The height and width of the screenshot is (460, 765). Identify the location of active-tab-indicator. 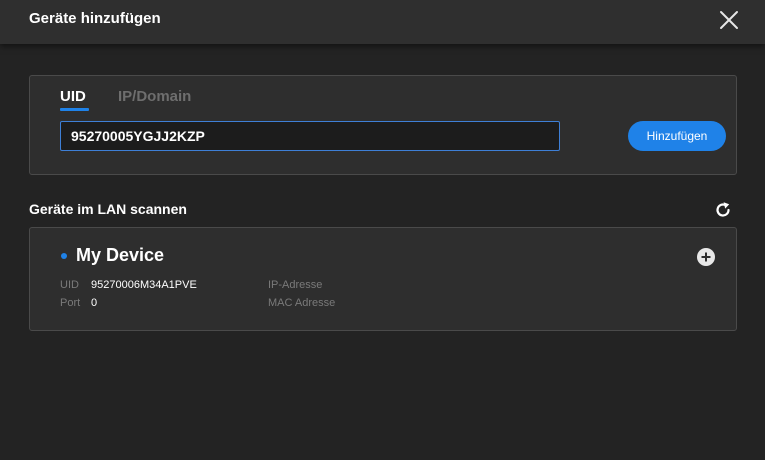
(74, 109).